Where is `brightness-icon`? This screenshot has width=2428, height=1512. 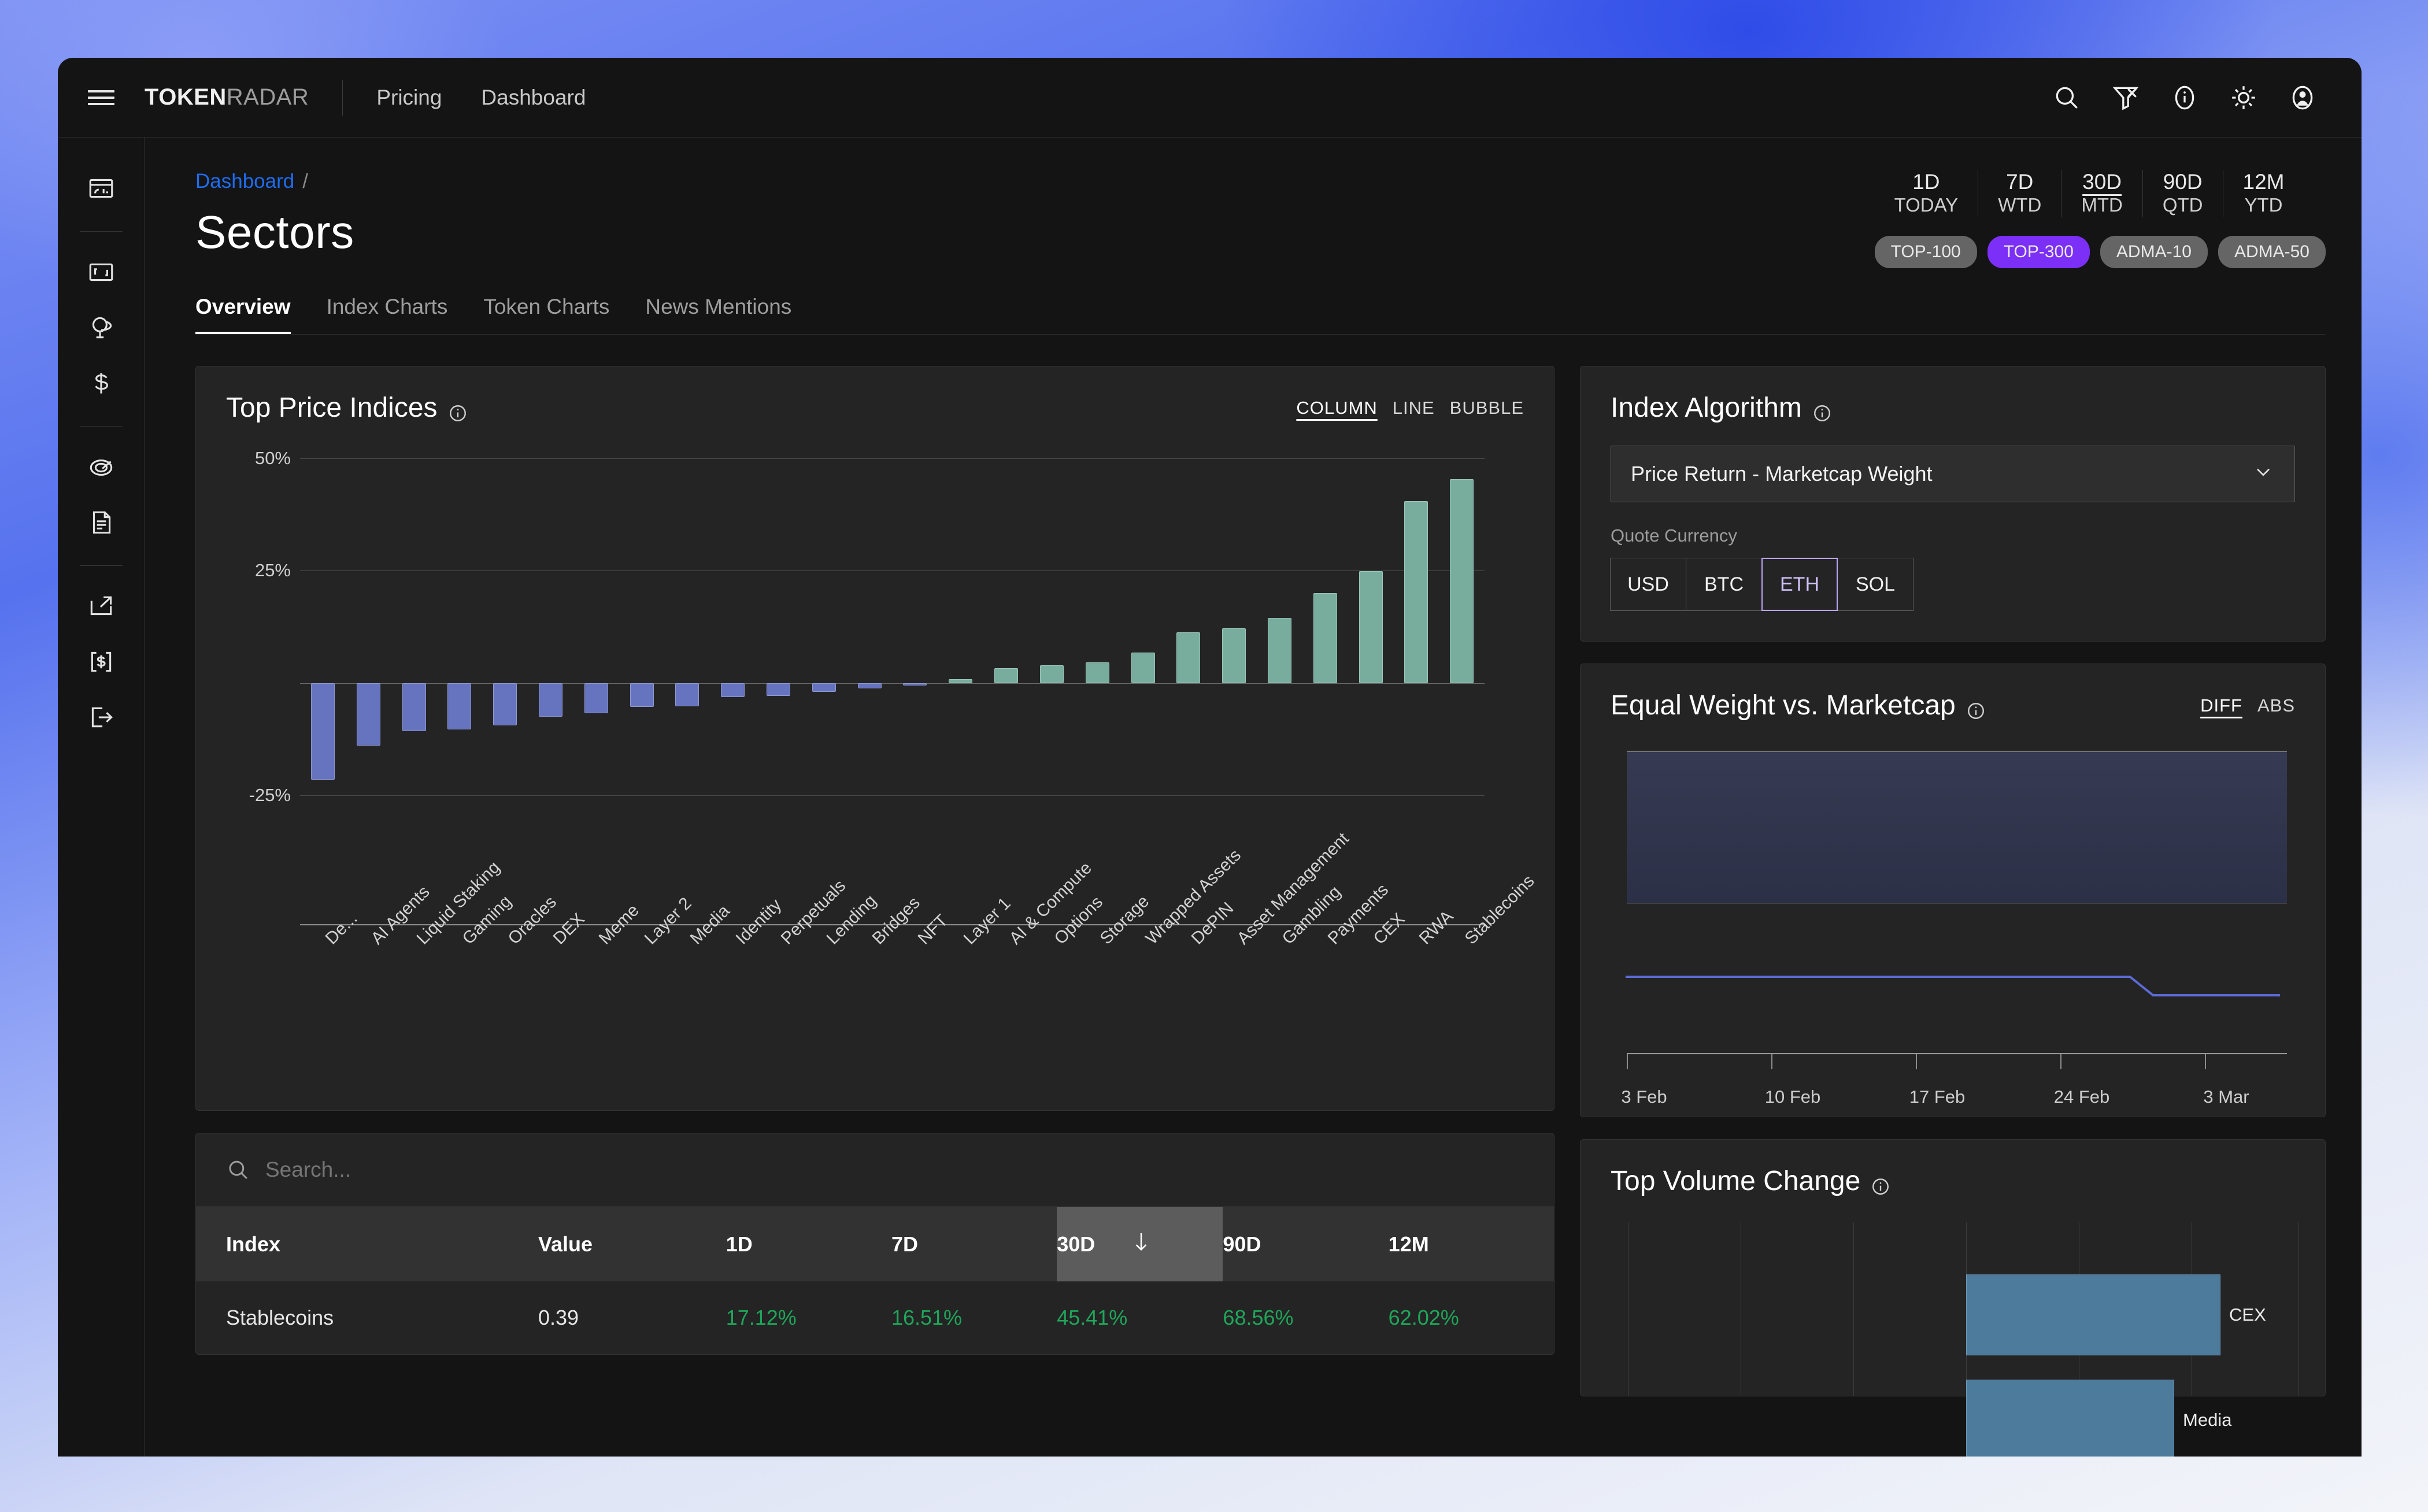 brightness-icon is located at coordinates (2243, 97).